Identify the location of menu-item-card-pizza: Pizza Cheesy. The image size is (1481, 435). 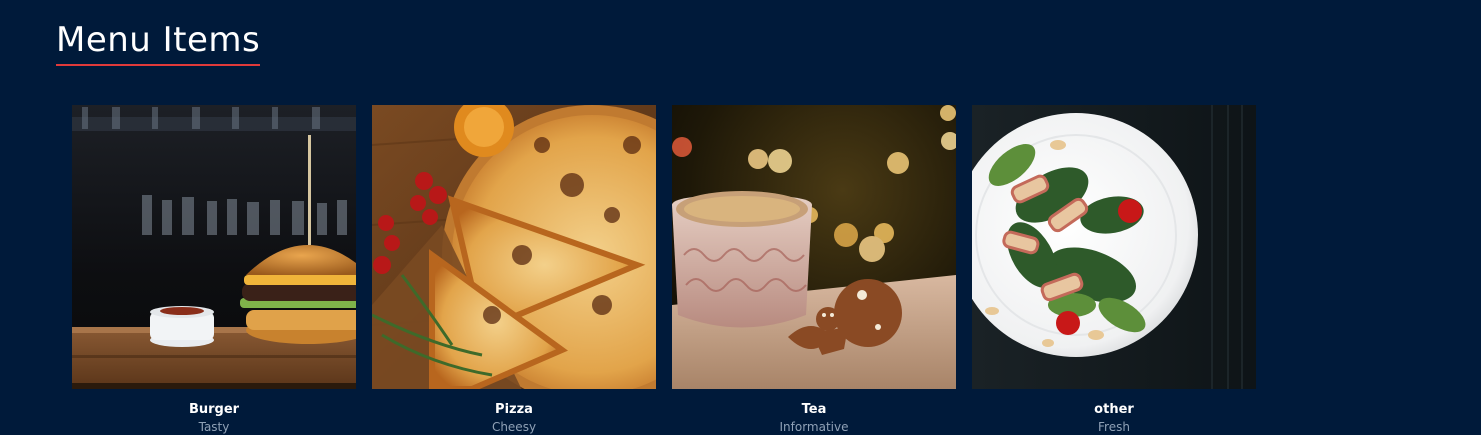
(514, 270).